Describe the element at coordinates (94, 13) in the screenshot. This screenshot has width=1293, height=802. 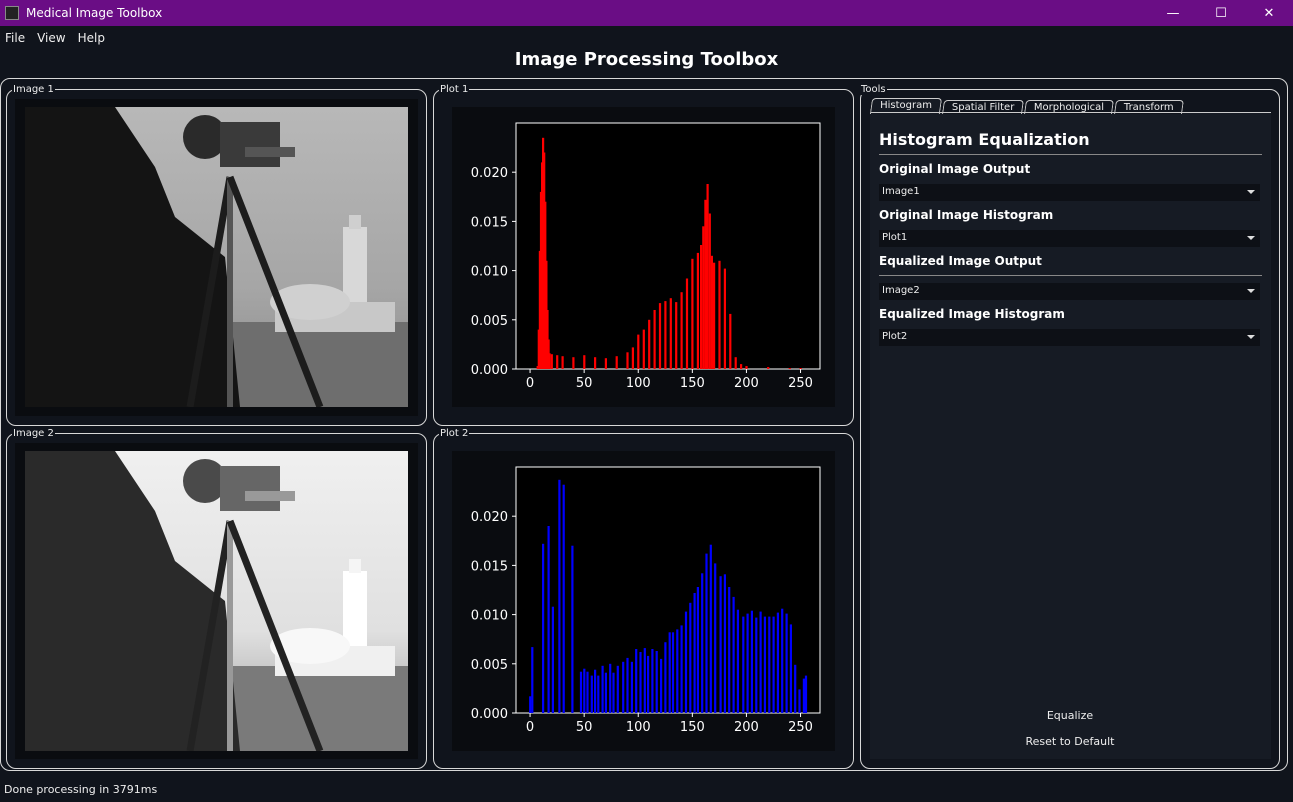
I see `window-title: Medical Image Toolbox` at that location.